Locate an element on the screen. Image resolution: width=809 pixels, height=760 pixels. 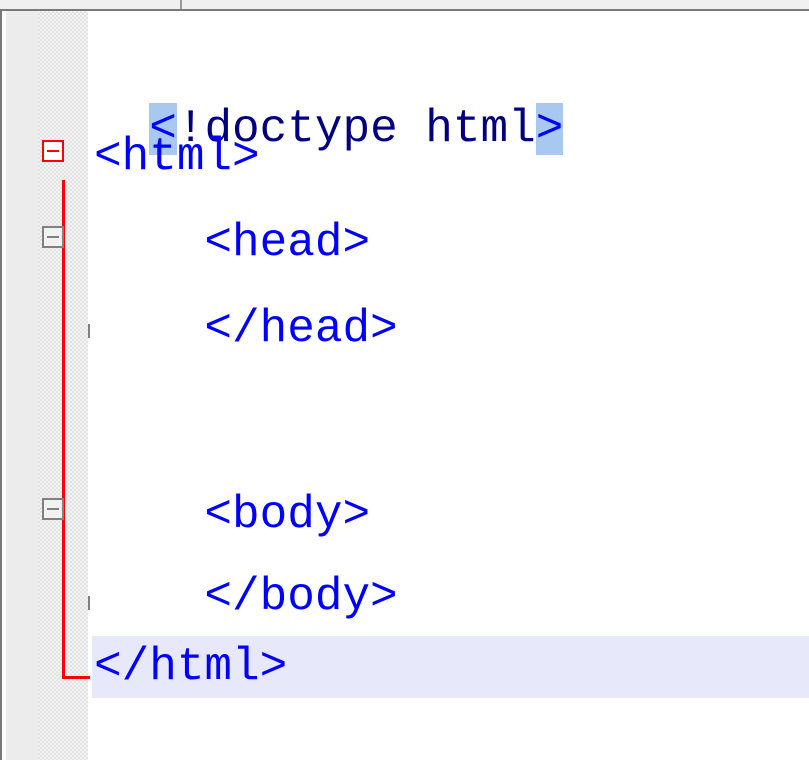
editor-top-border is located at coordinates (404, 5).